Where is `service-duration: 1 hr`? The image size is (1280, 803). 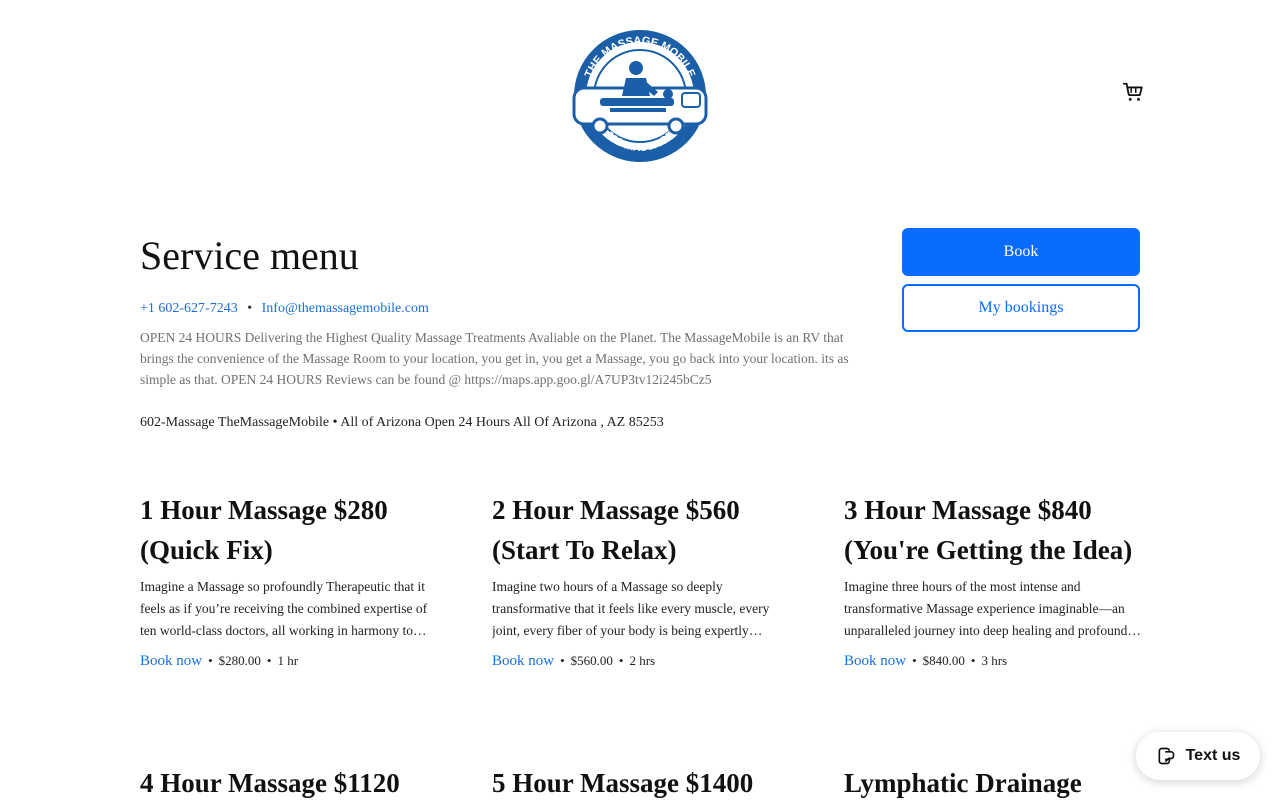 service-duration: 1 hr is located at coordinates (288, 660).